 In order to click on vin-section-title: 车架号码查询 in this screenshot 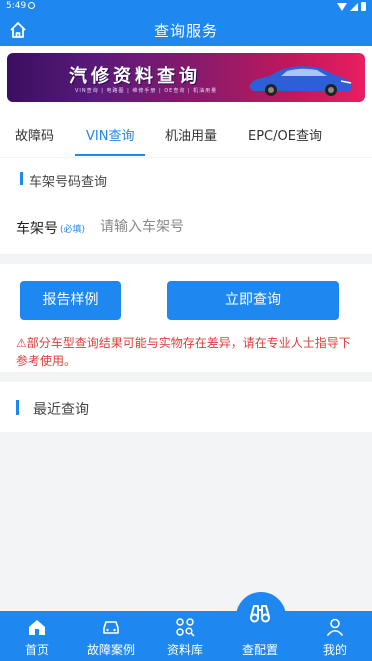, I will do `click(68, 182)`.